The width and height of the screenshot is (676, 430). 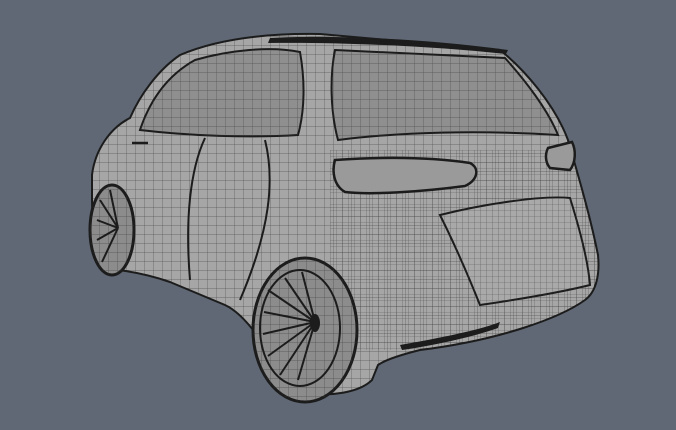 I want to click on side-window, so click(x=221, y=93).